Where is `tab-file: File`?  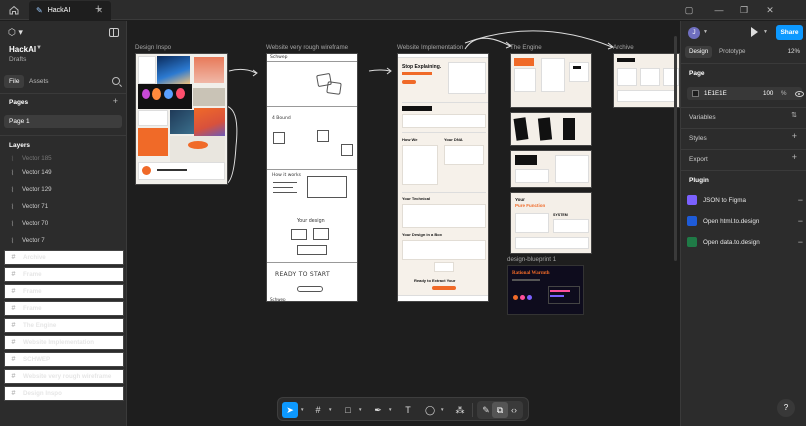 tab-file: File is located at coordinates (14, 81).